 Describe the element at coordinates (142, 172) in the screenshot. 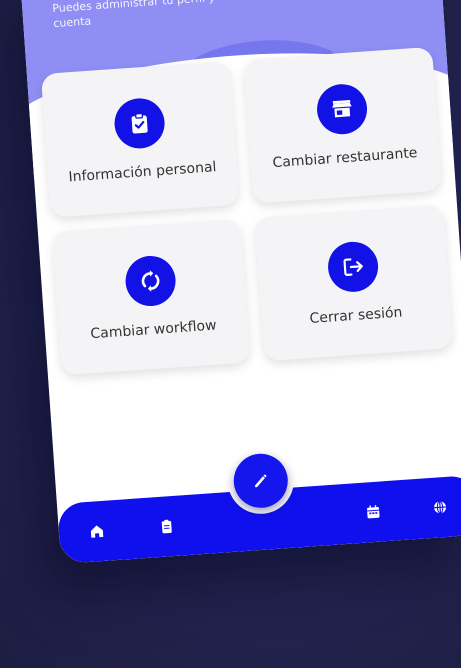

I see `personal-info-label: Información personal` at that location.